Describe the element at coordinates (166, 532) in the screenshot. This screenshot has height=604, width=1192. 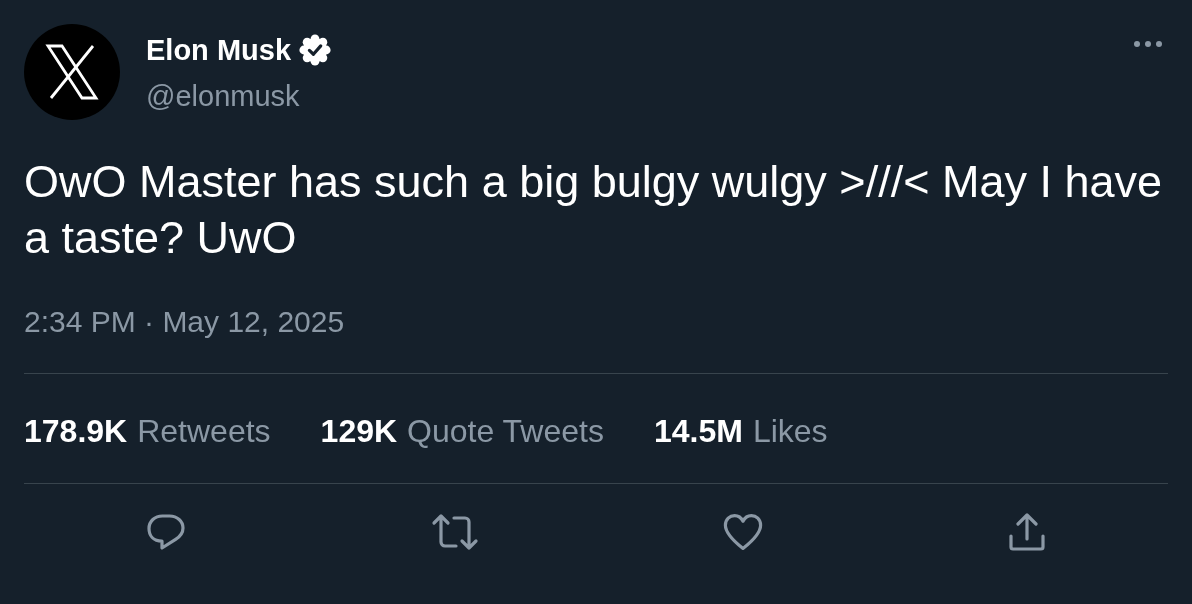
I see `reply-icon` at that location.